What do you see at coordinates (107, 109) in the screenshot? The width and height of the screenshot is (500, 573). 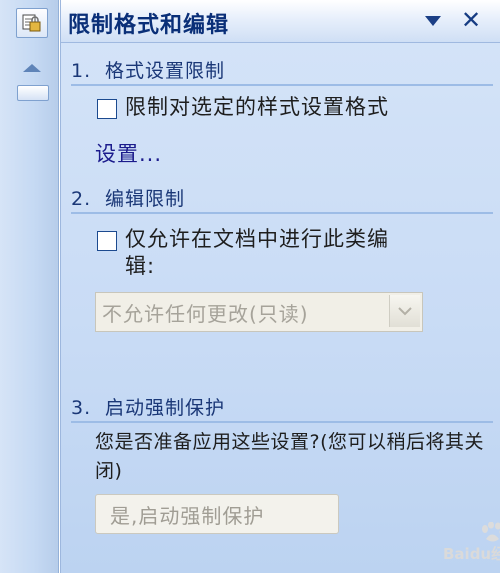 I see `limit-formatting-checkbox` at bounding box center [107, 109].